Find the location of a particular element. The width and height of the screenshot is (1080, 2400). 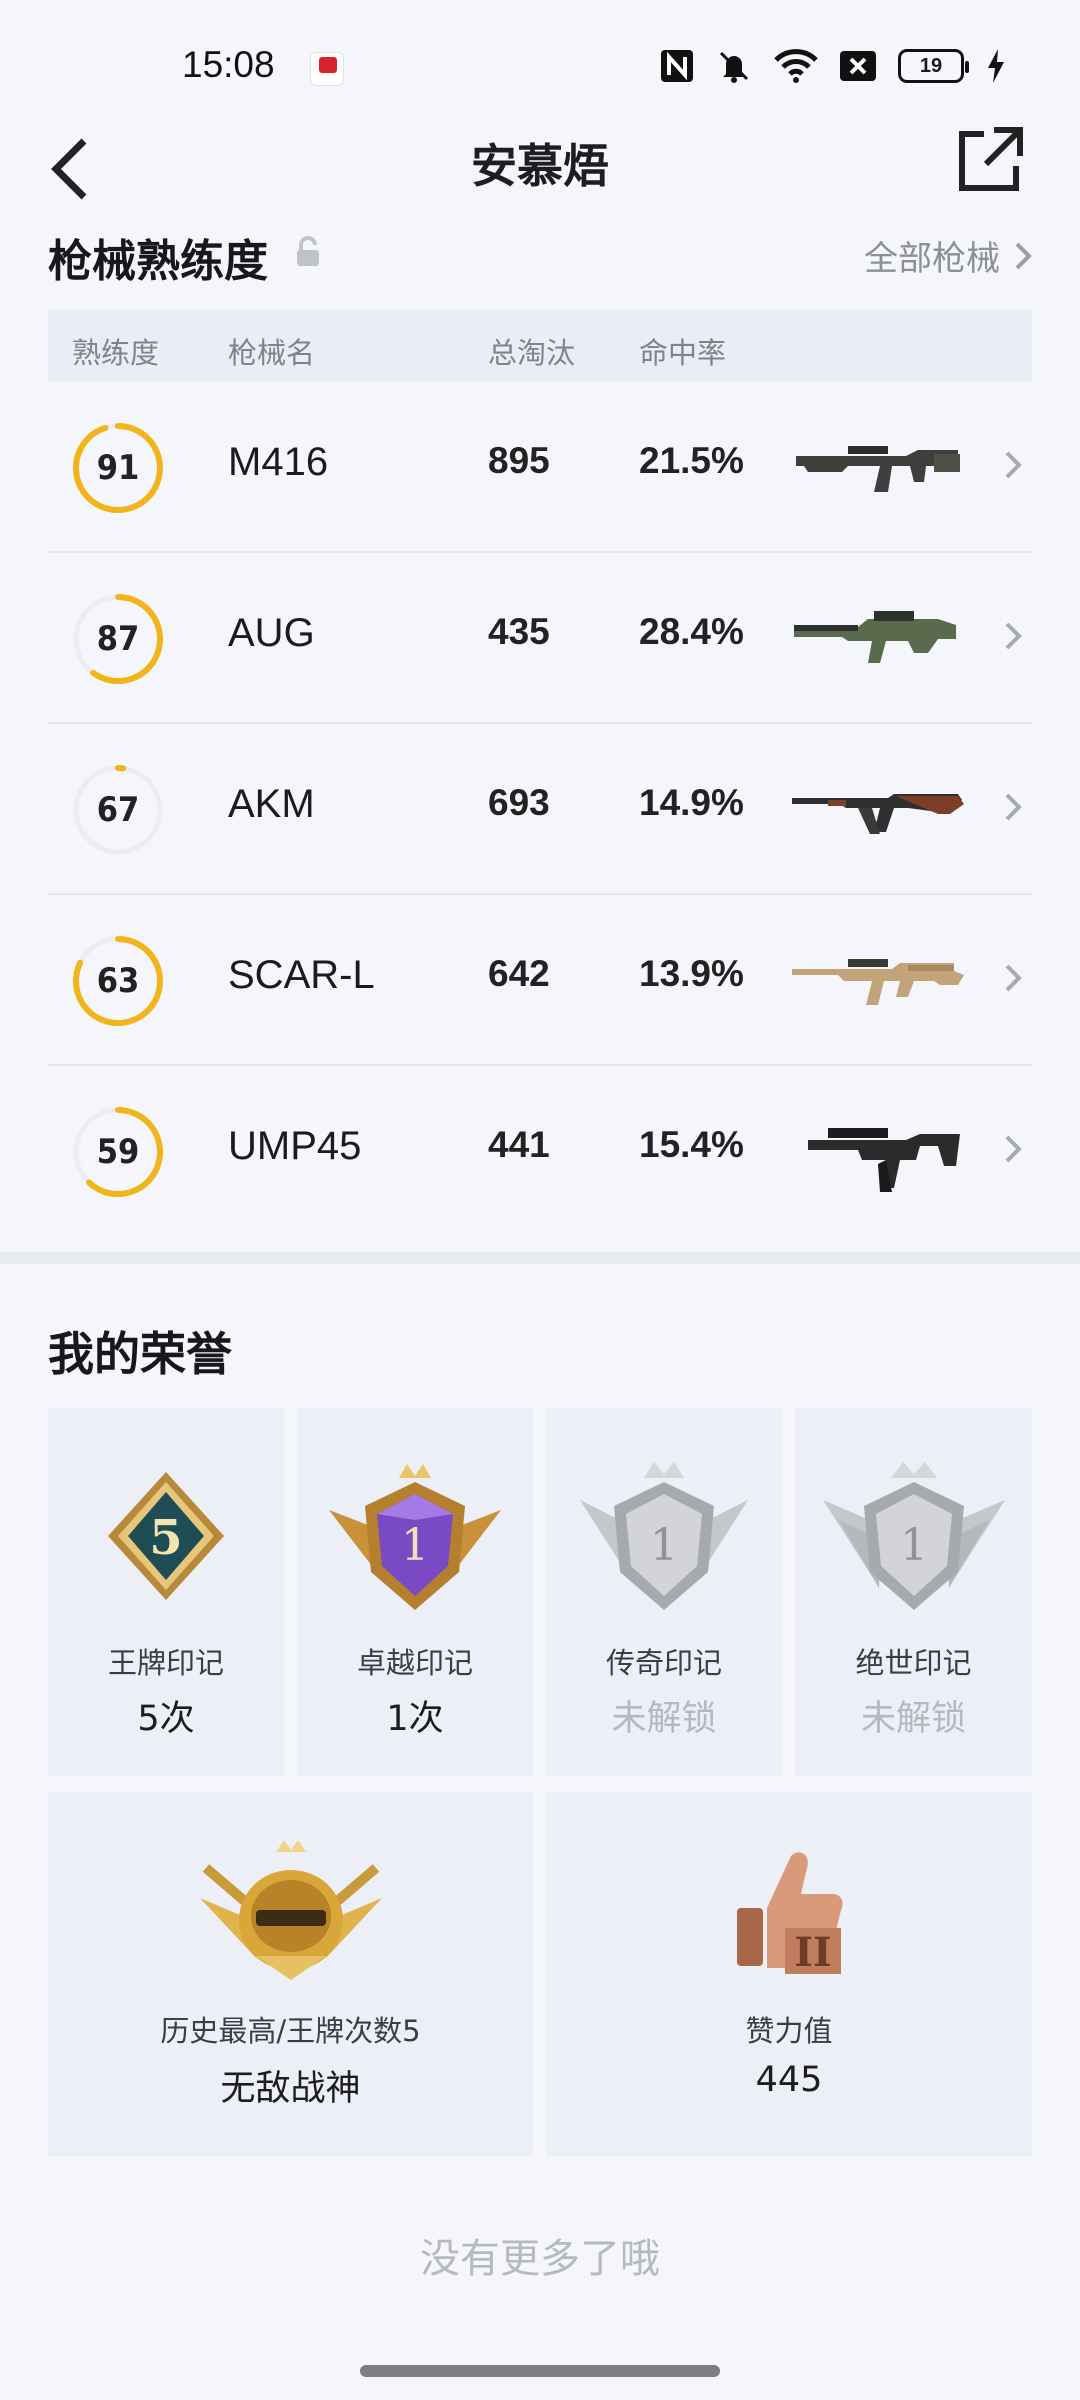

weapon-hit-rate: 28.4% is located at coordinates (691, 631).